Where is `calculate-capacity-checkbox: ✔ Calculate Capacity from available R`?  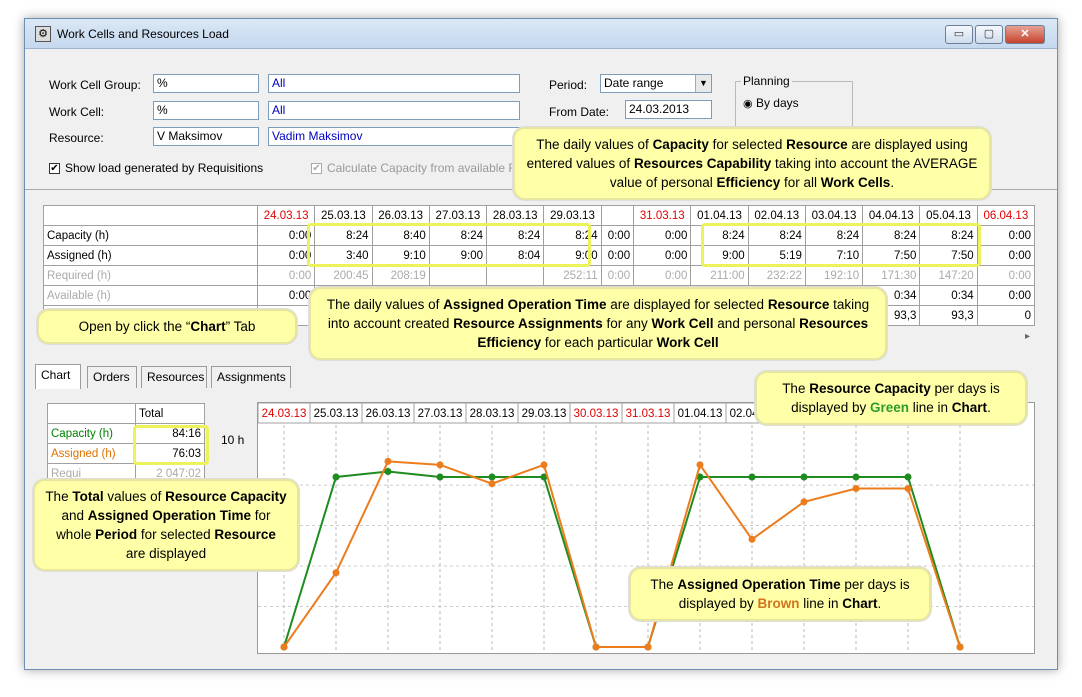 calculate-capacity-checkbox: ✔ Calculate Capacity from available R is located at coordinates (414, 168).